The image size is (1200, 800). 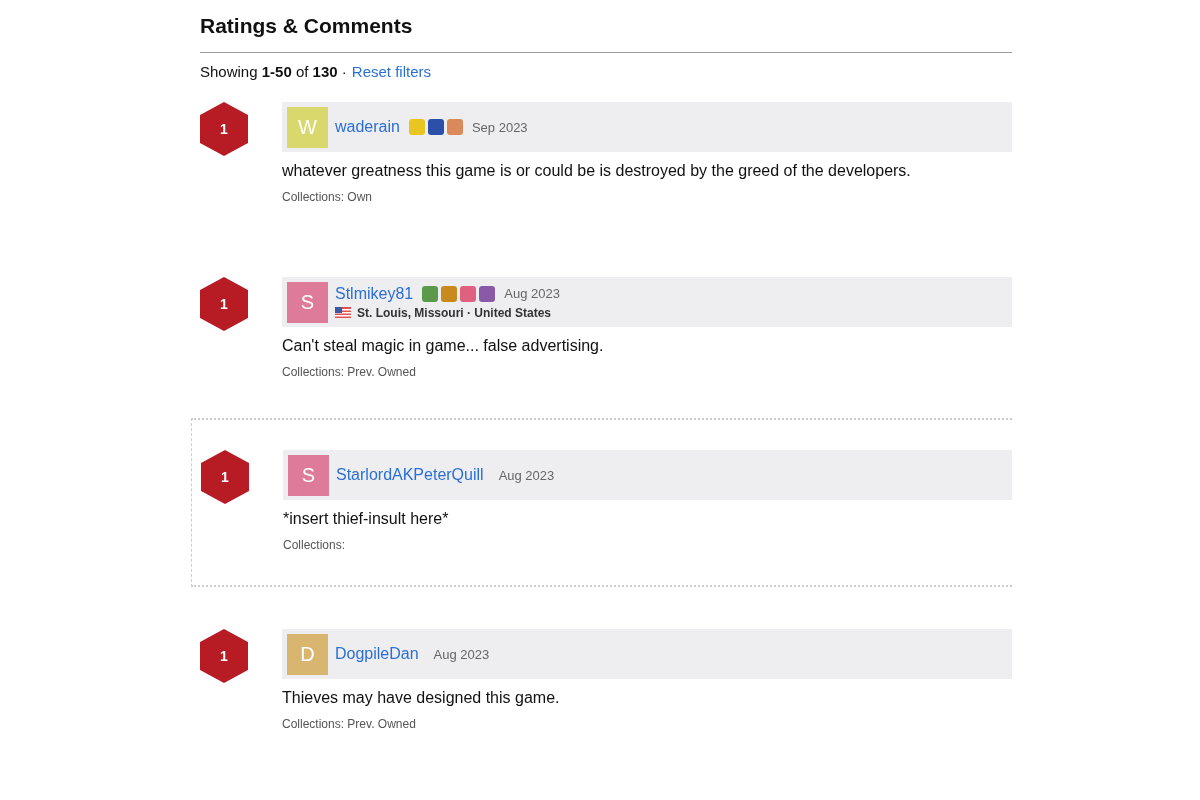 What do you see at coordinates (343, 312) in the screenshot?
I see `flag-icon` at bounding box center [343, 312].